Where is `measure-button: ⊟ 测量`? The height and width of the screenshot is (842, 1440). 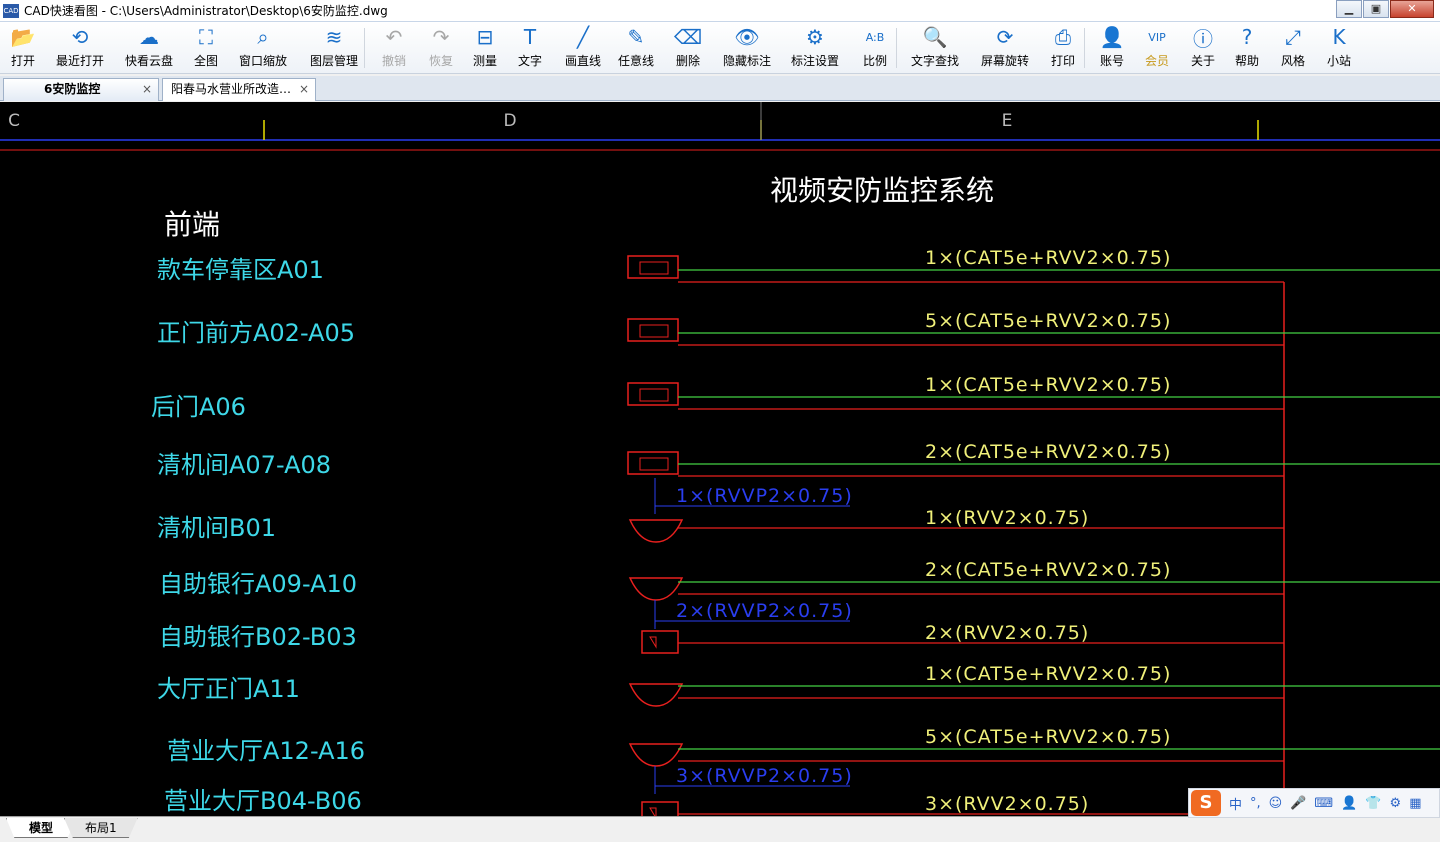 measure-button: ⊟ 测量 is located at coordinates (485, 48).